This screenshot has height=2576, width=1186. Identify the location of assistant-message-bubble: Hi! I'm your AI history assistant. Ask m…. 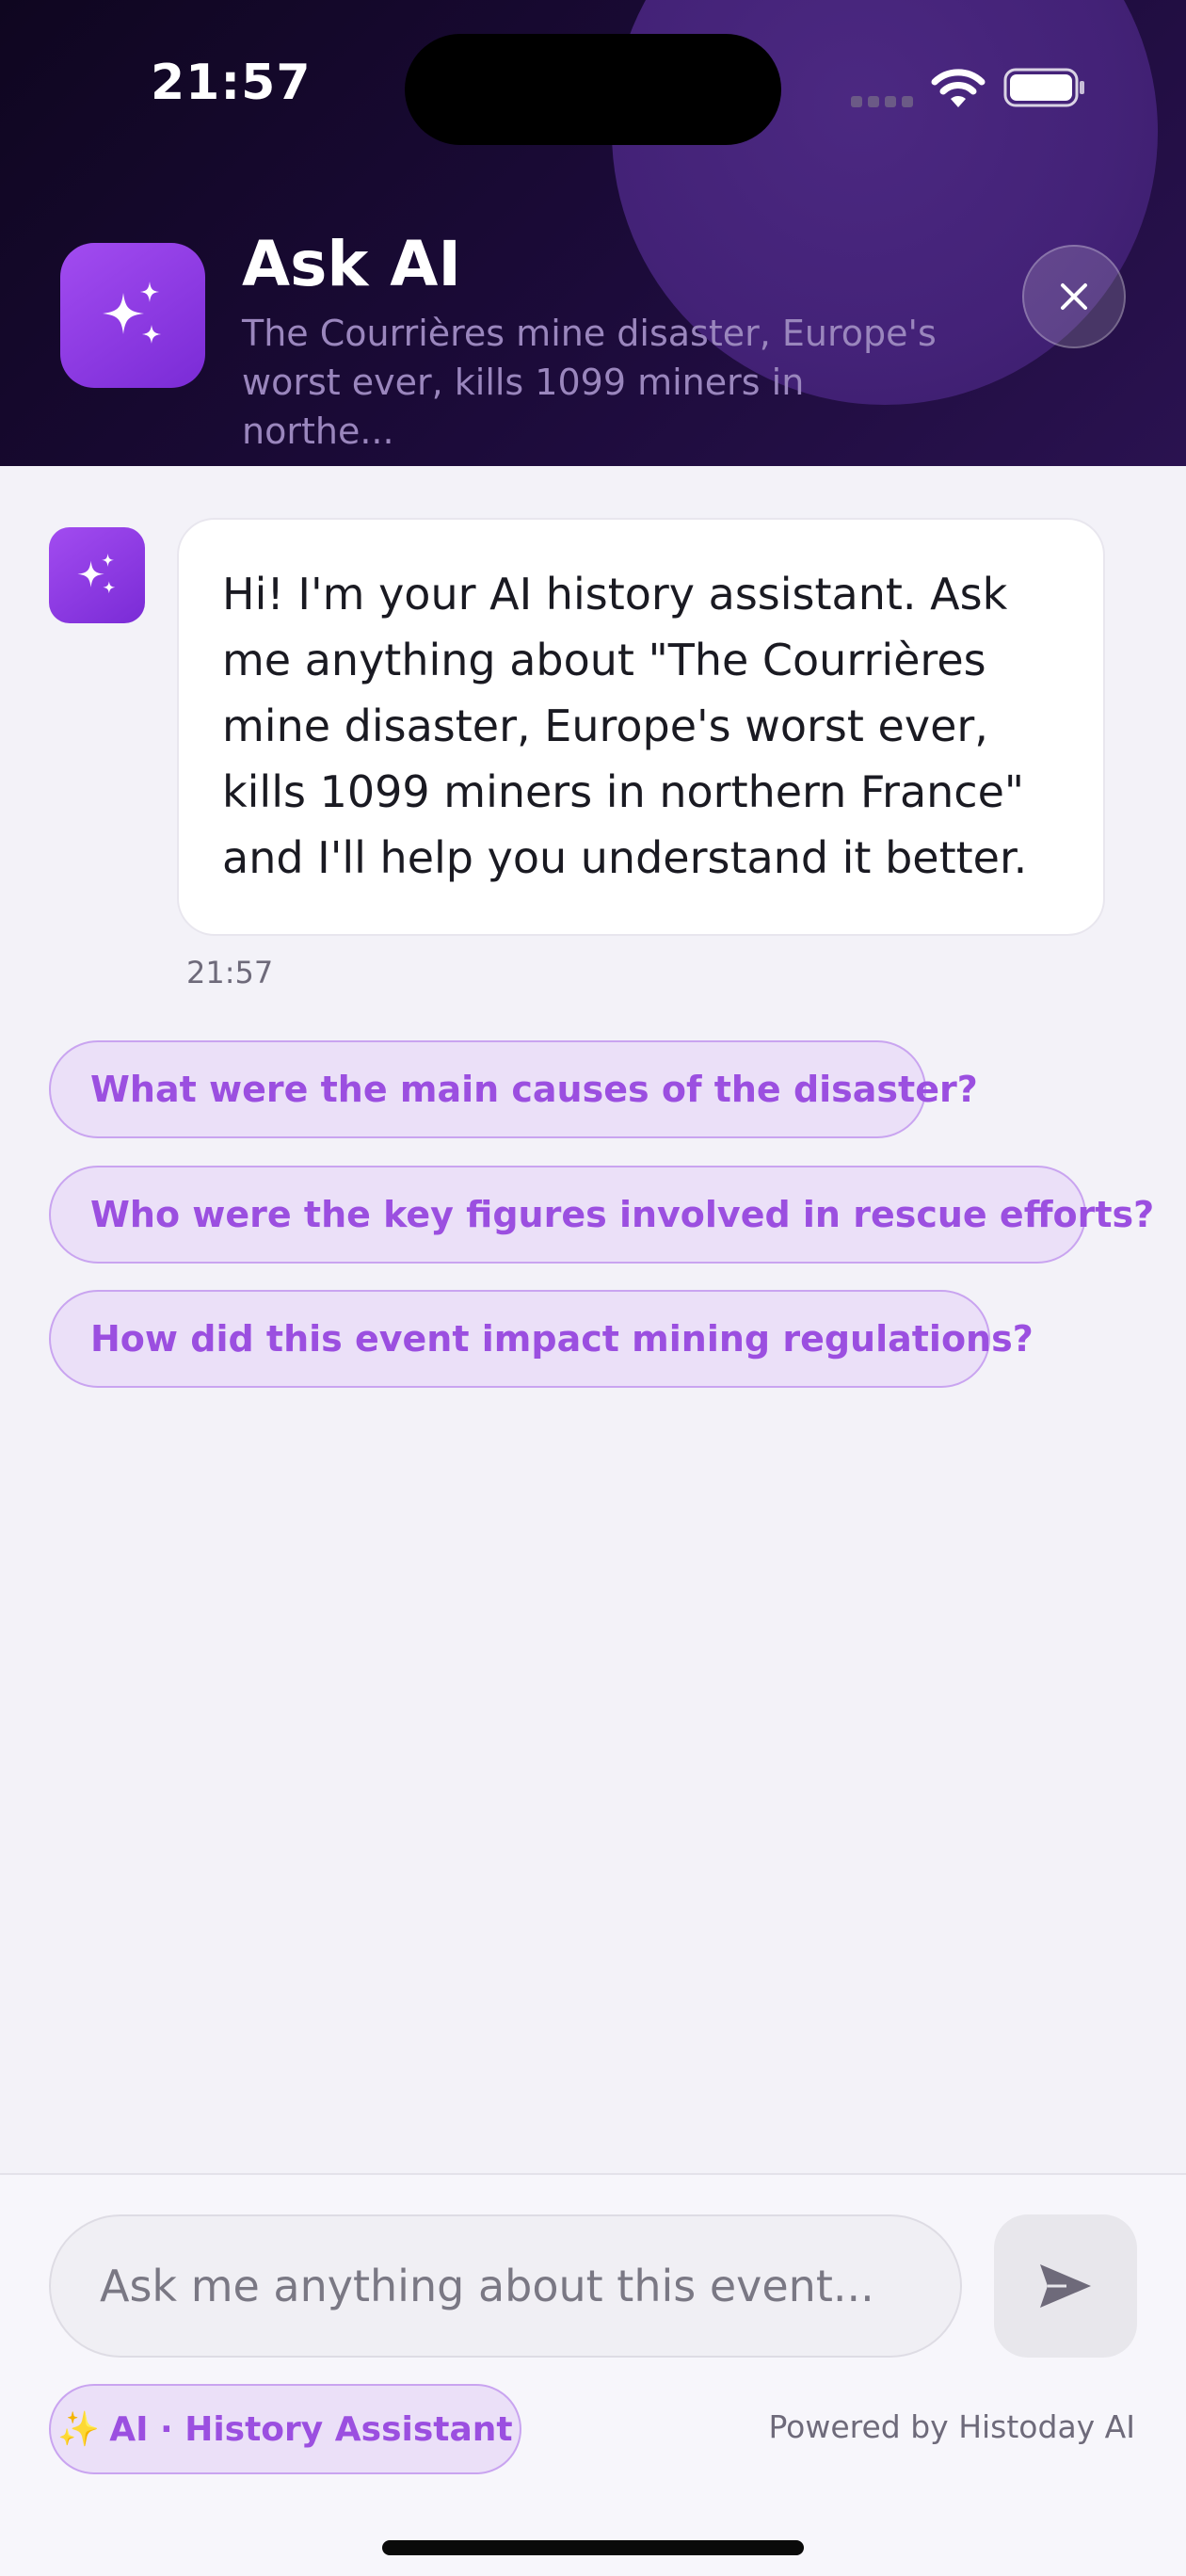
(641, 727).